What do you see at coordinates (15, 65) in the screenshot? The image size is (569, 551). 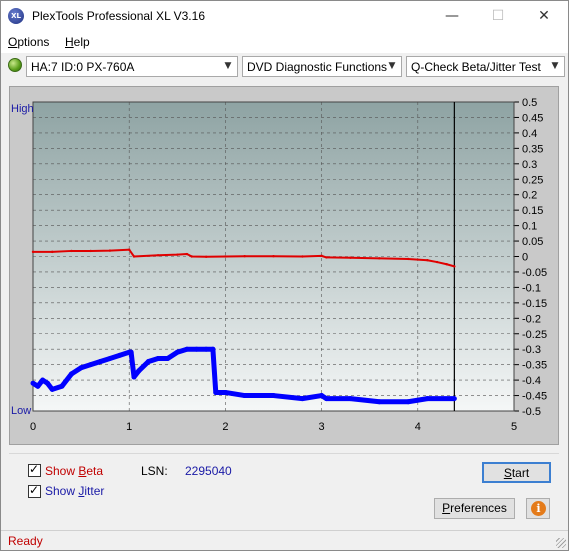 I see `drive-disc-icon` at bounding box center [15, 65].